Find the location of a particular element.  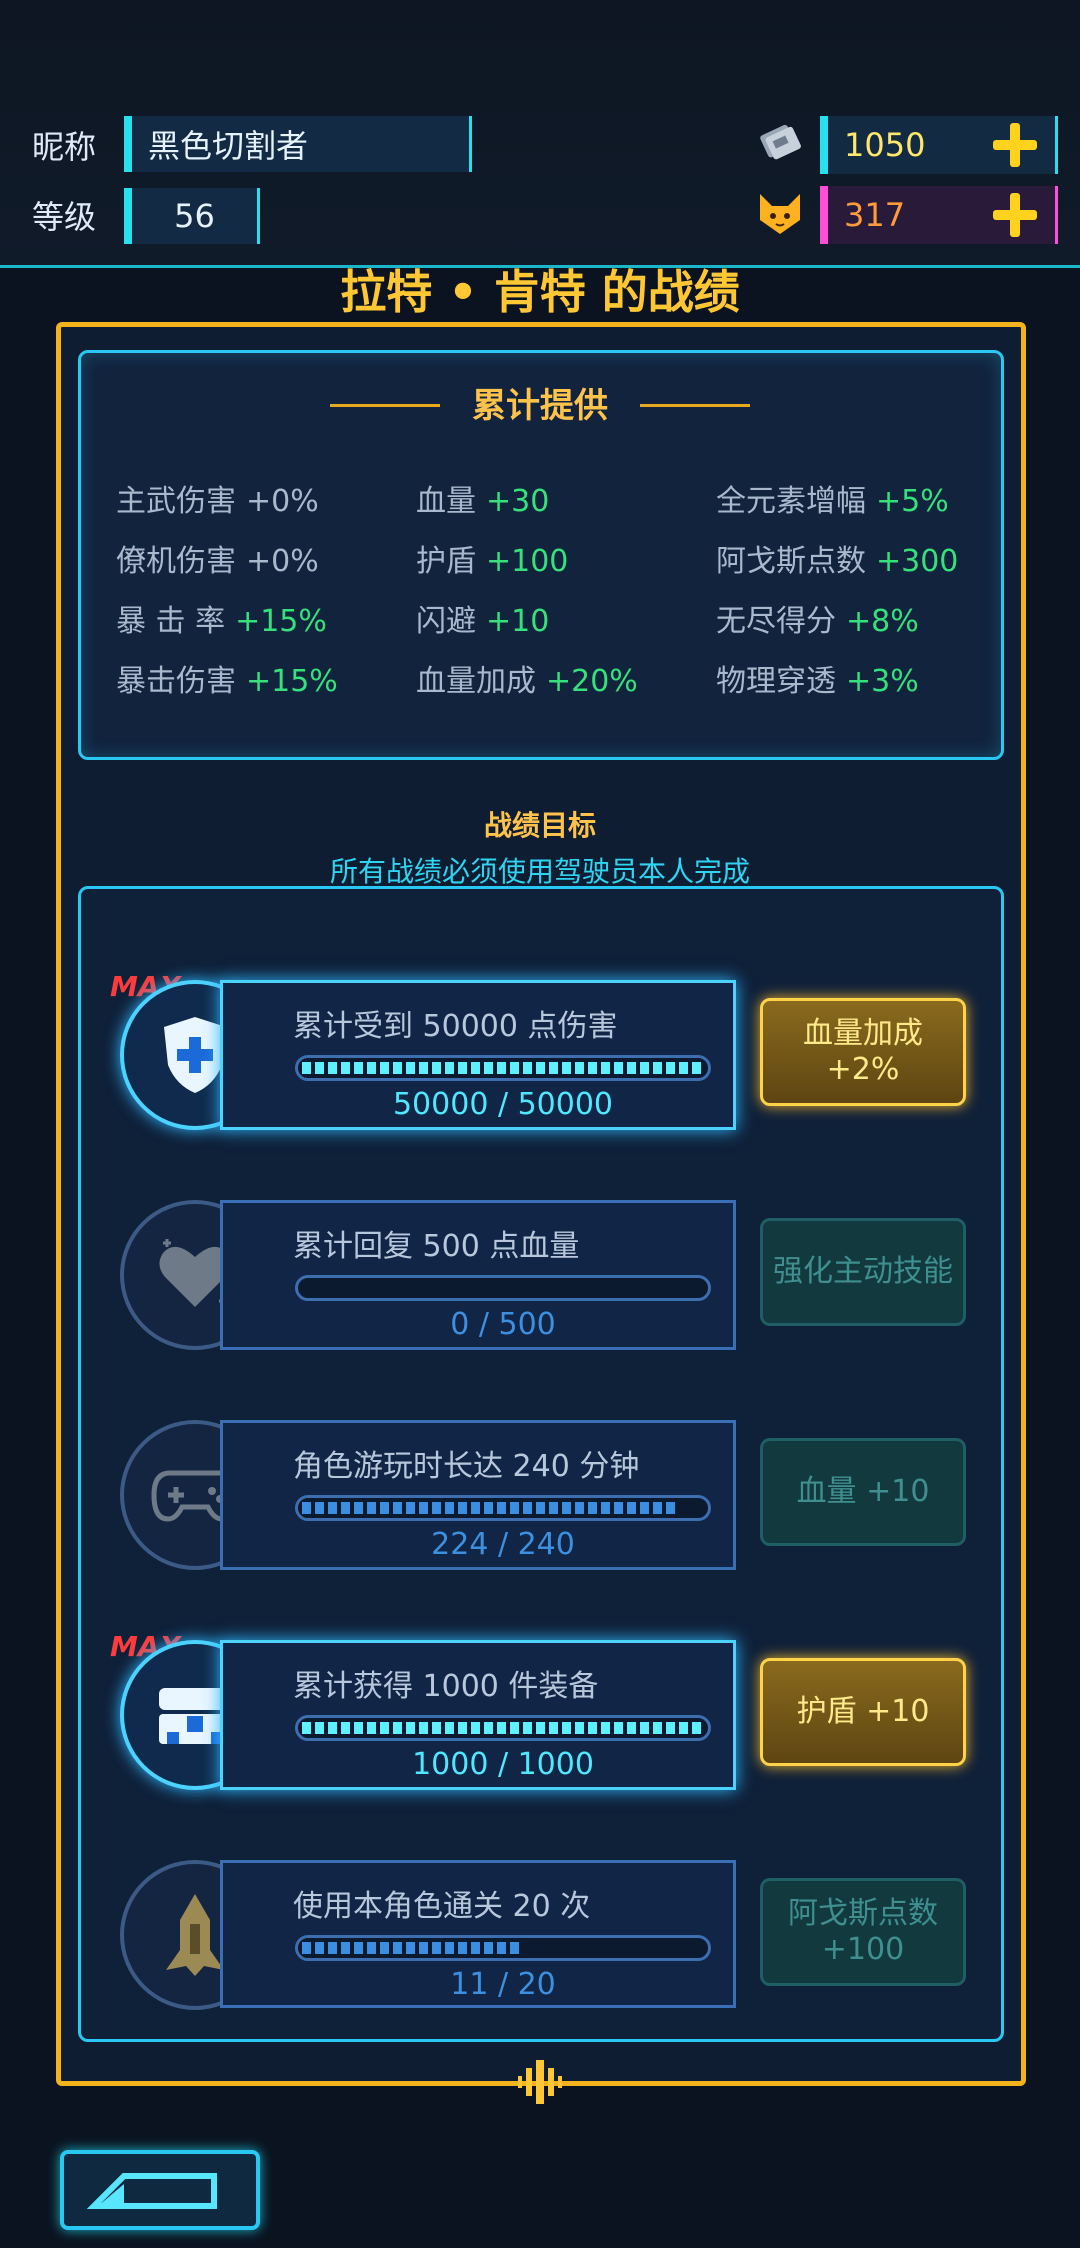

cat-icon is located at coordinates (780, 214).